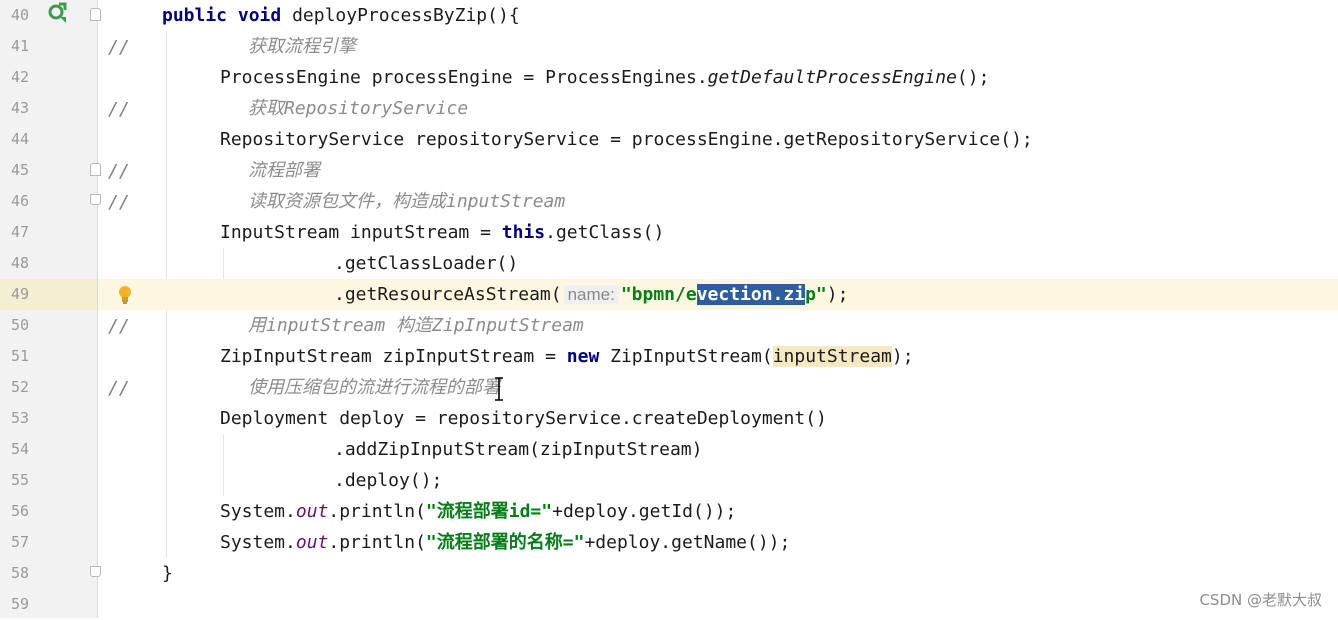 This screenshot has height=620, width=1338. Describe the element at coordinates (718, 46) in the screenshot. I see `code-line-41: // 获取流程引擎` at that location.